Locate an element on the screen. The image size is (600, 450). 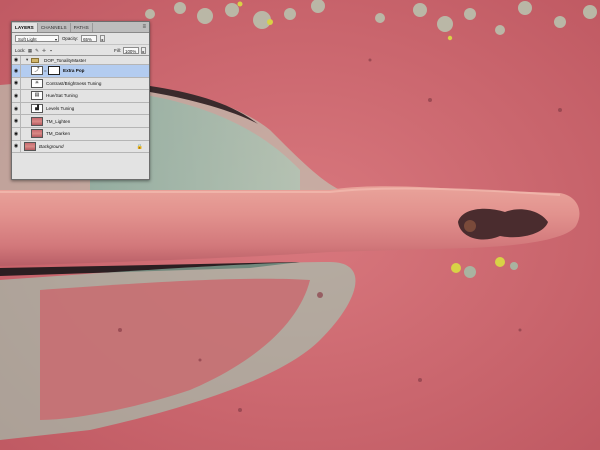
layer-row-levels: ◉ ▟ Levels Tuning is located at coordinates (80, 109).